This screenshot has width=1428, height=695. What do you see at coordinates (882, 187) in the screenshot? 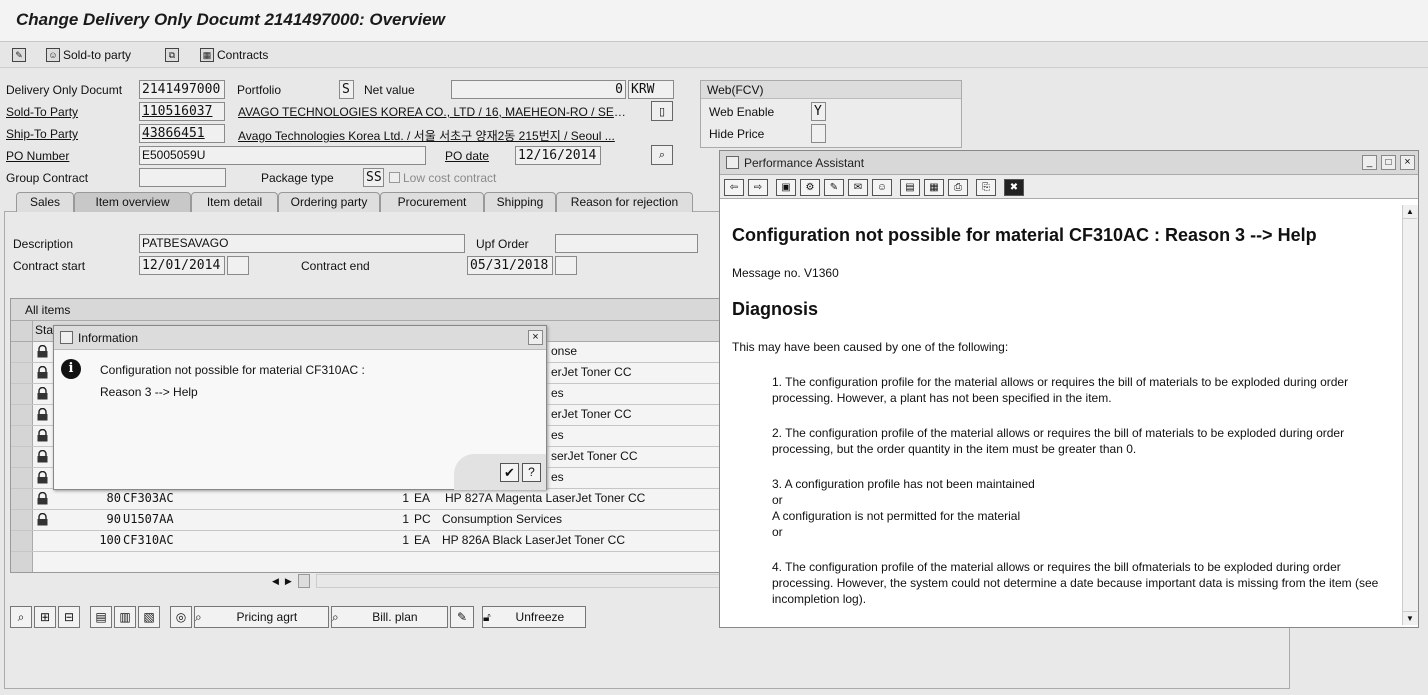
I see `user-icon: ☺` at bounding box center [882, 187].